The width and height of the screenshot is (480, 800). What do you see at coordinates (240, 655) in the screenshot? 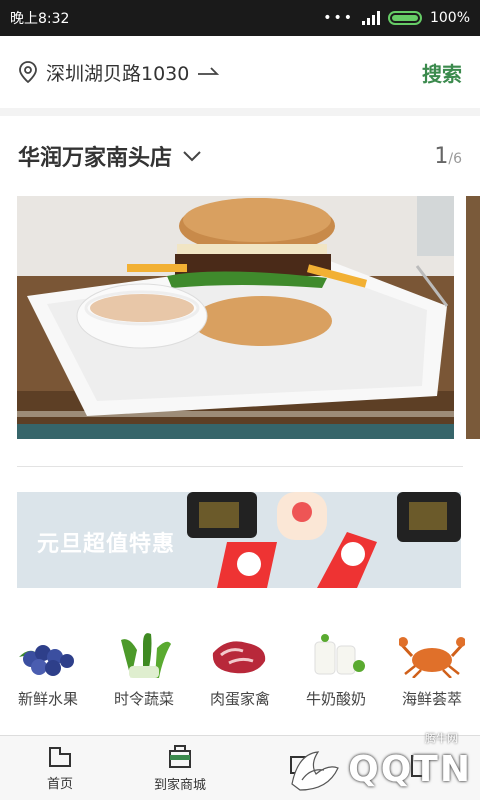
I see `meat-icon` at bounding box center [240, 655].